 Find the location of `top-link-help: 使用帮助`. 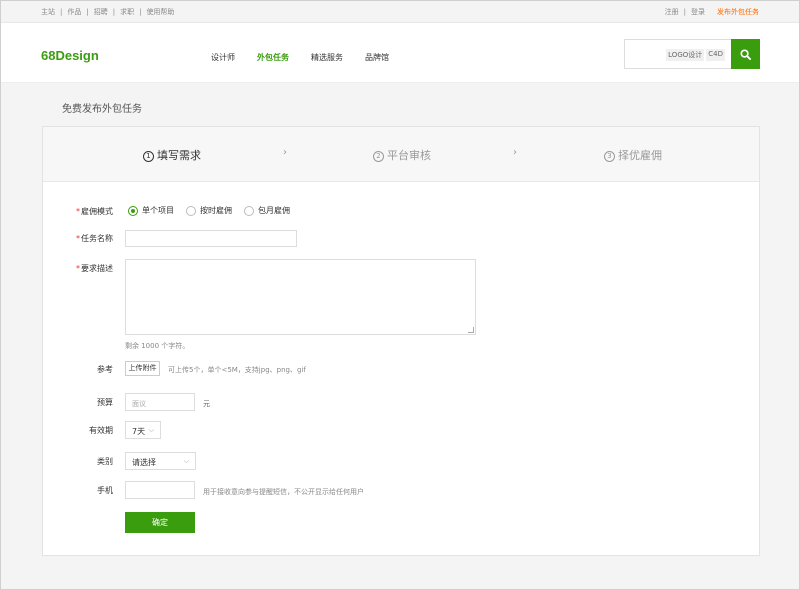

top-link-help: 使用帮助 is located at coordinates (160, 12).